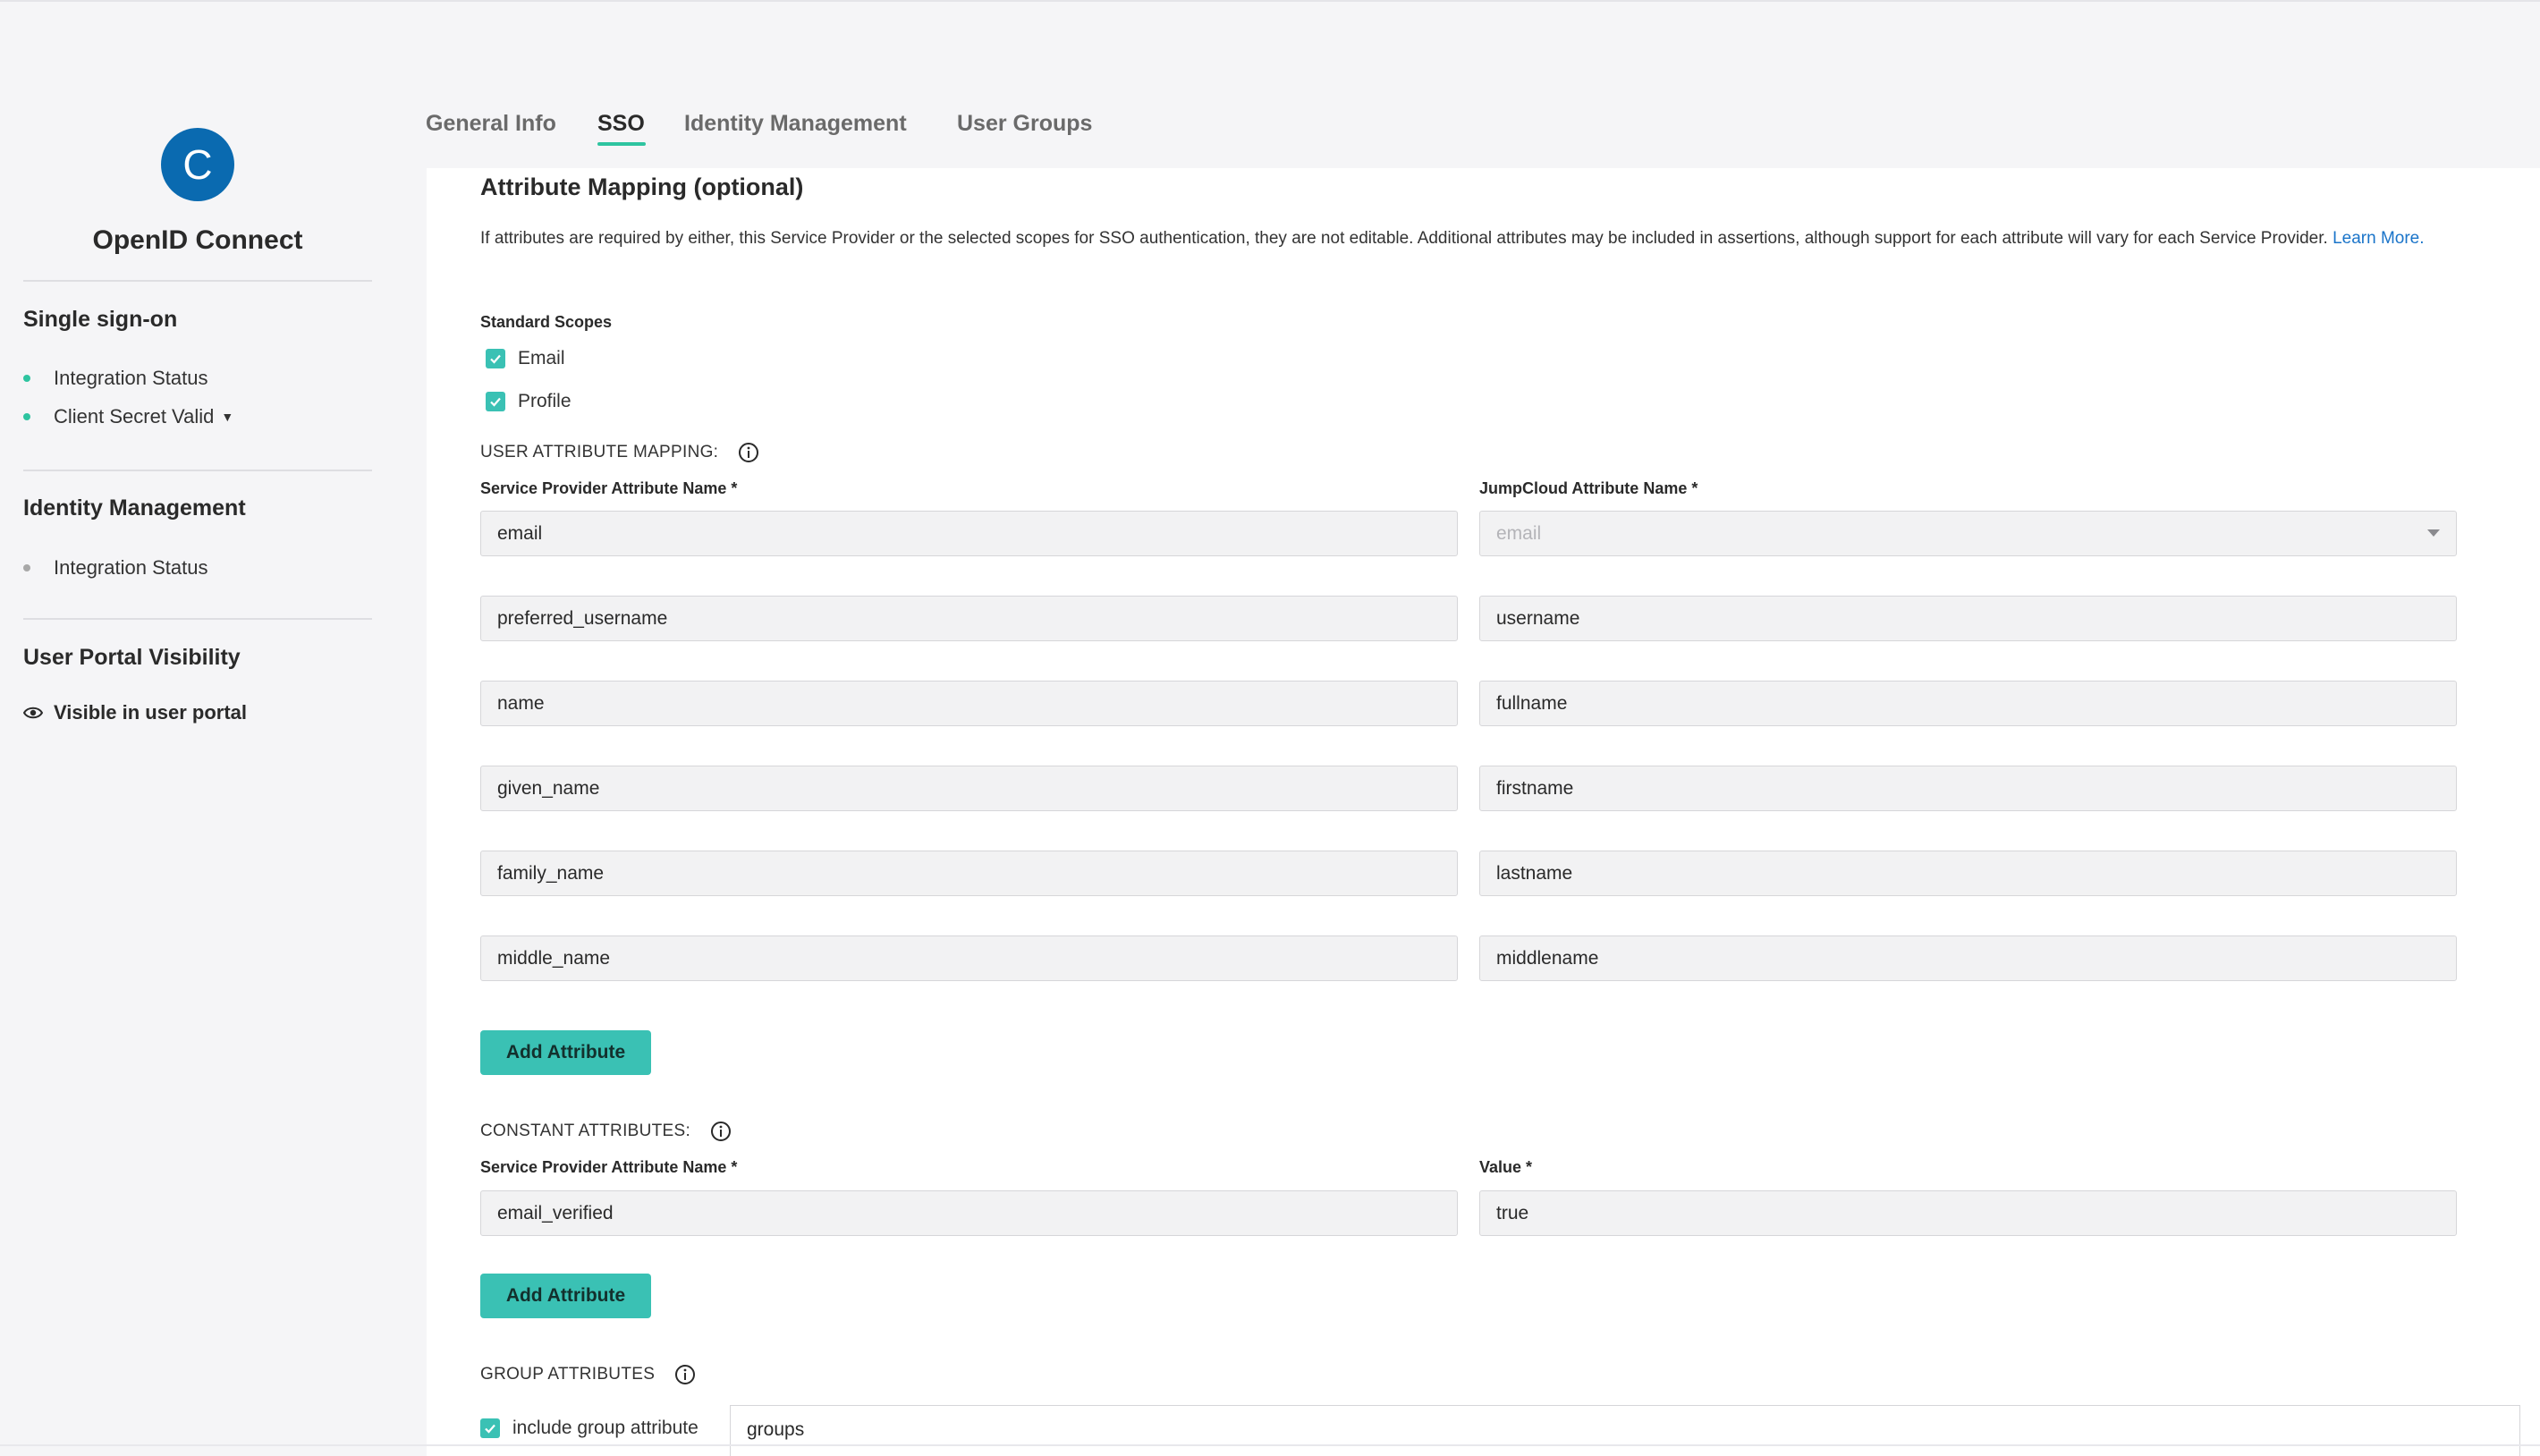  I want to click on user-attribute-mapping-heading: USER ATTRIBUTE MAPPING:, so click(619, 452).